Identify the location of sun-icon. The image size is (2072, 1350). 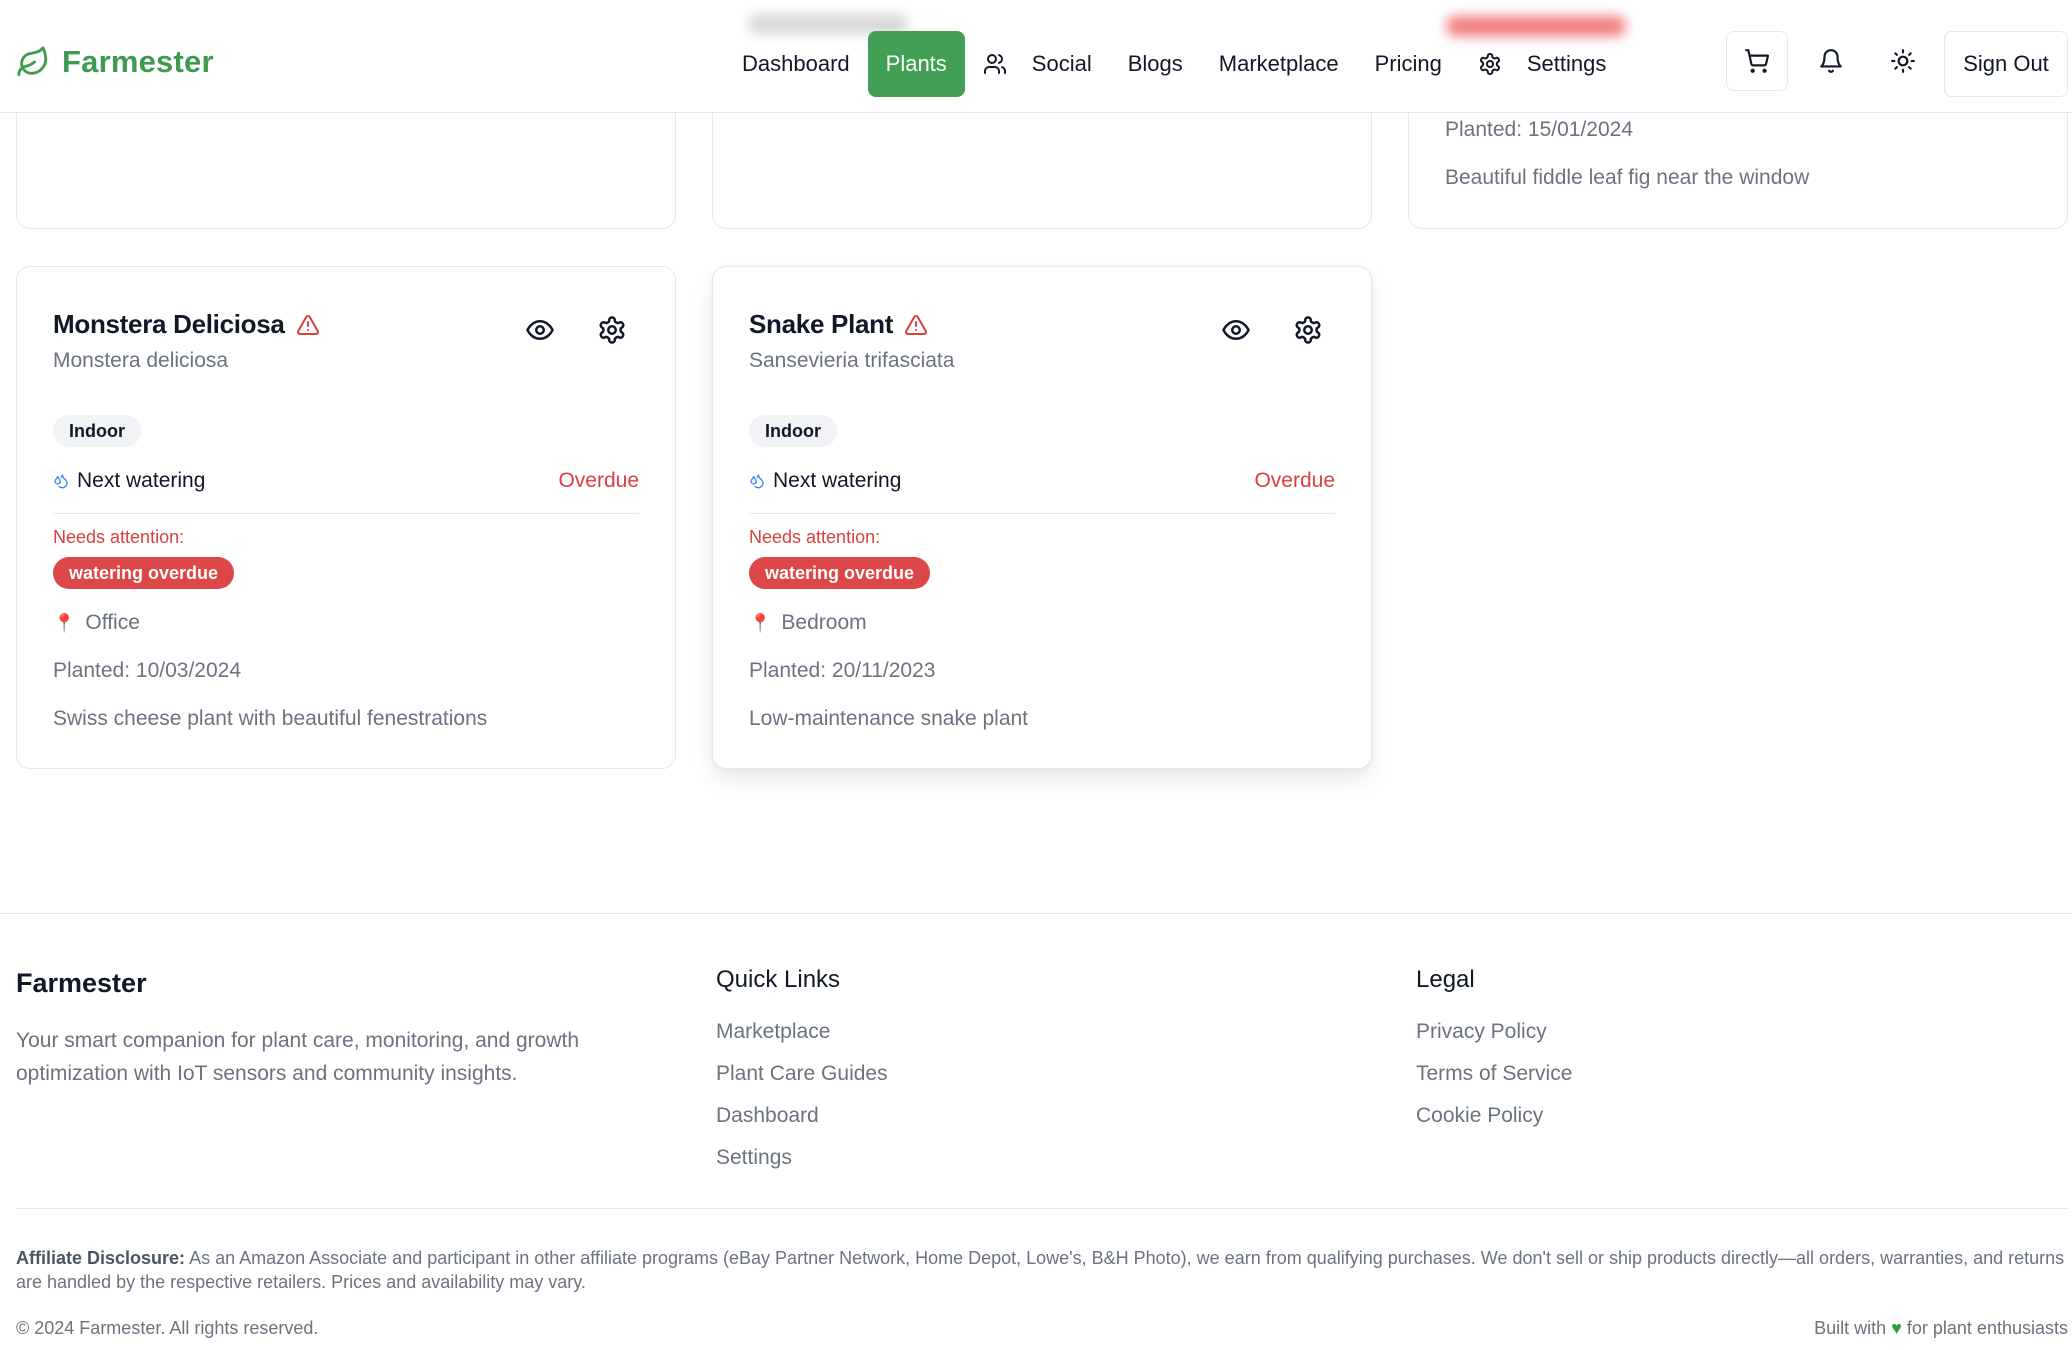
(1903, 61).